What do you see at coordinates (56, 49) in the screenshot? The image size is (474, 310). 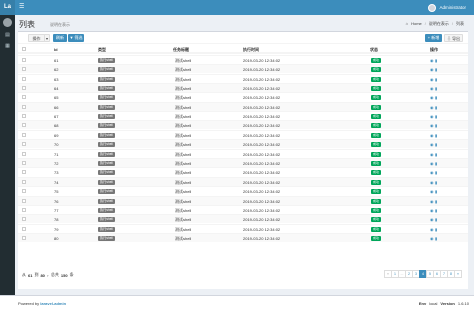 I see `col-id: Id` at bounding box center [56, 49].